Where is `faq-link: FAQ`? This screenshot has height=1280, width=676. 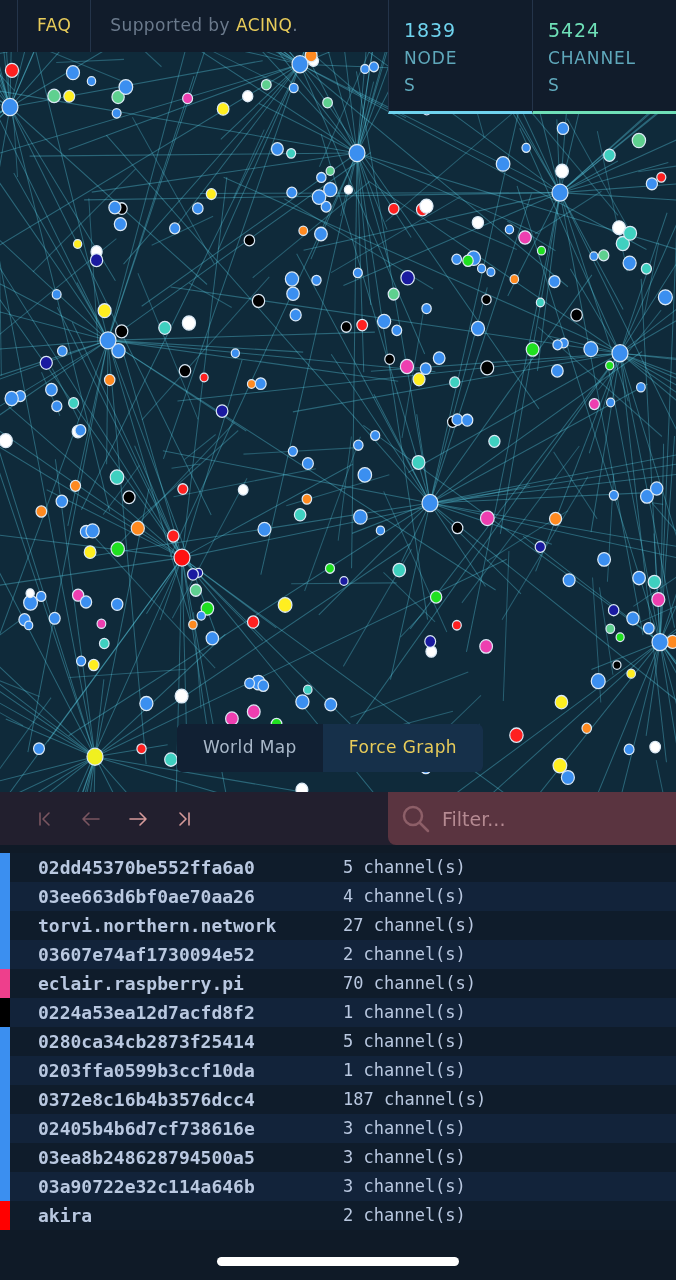 faq-link: FAQ is located at coordinates (55, 26).